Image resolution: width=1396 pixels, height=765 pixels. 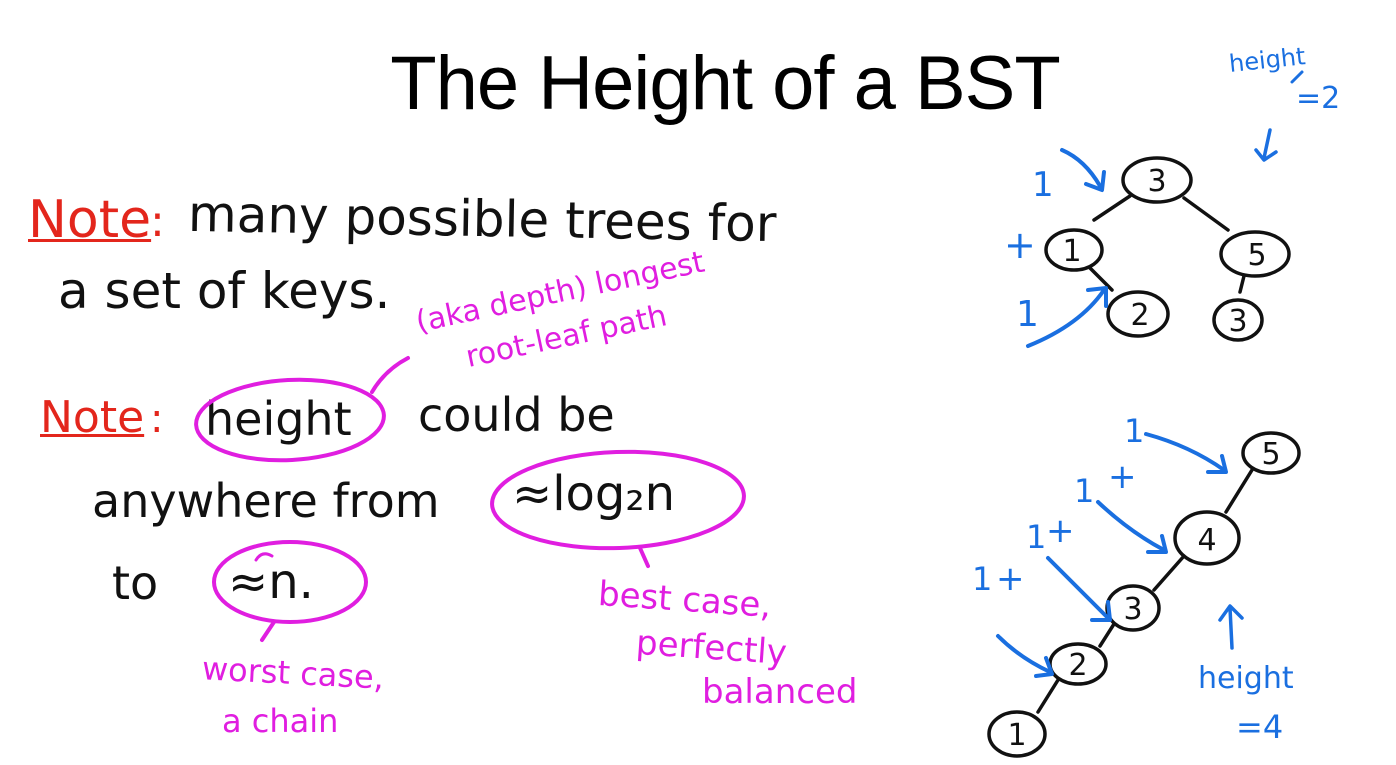 I want to click on tree2-label-1a: 1, so click(x=1134, y=431).